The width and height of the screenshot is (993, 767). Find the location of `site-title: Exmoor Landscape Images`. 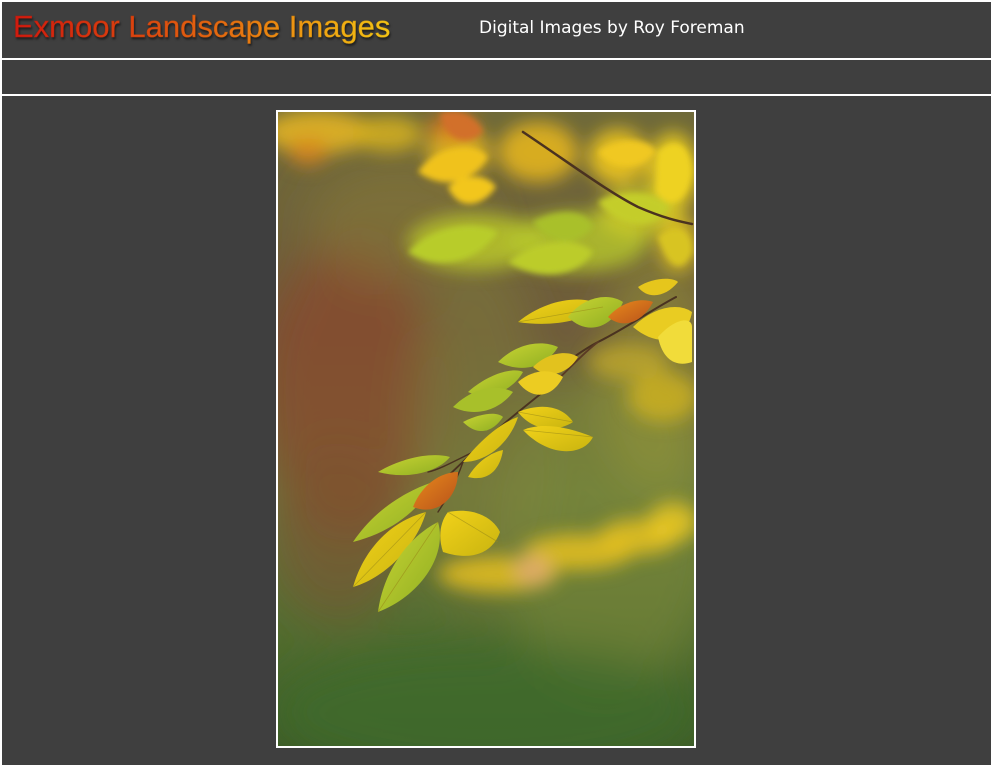

site-title: Exmoor Landscape Images is located at coordinates (202, 27).